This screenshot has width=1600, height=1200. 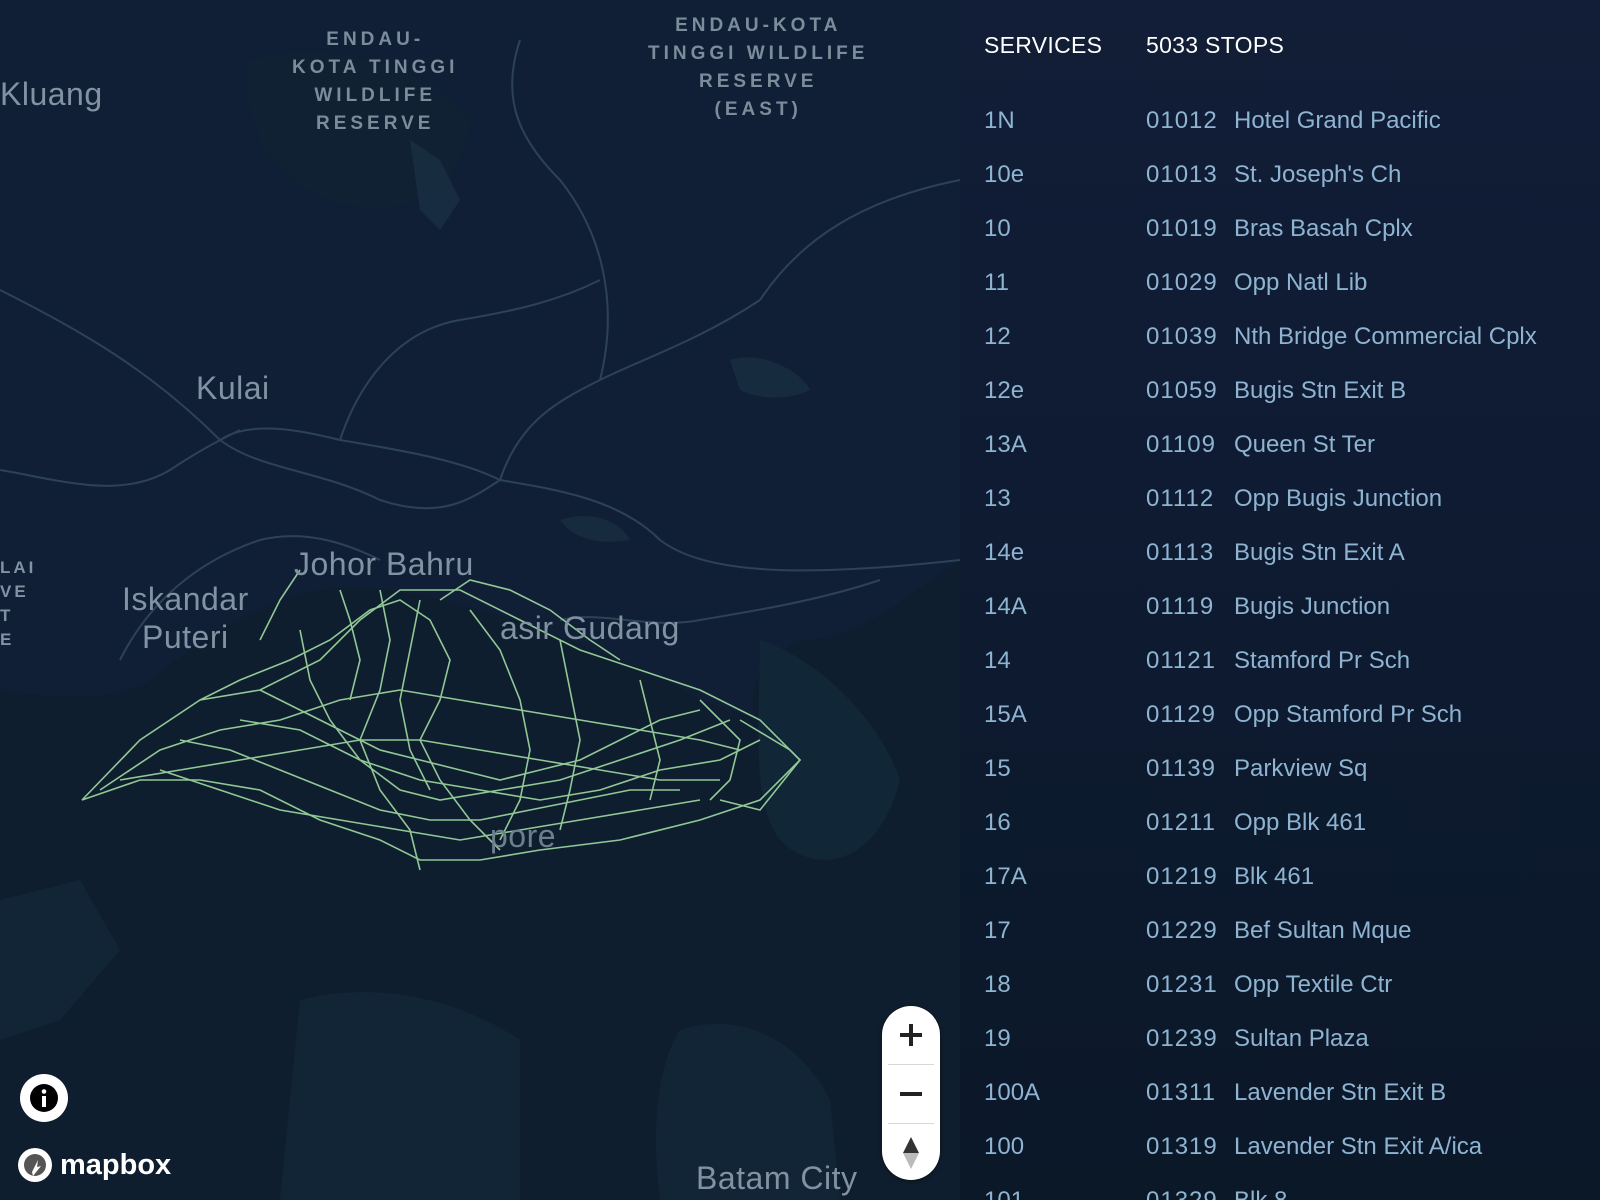 What do you see at coordinates (1182, 390) in the screenshot?
I see `stop-code: 01059` at bounding box center [1182, 390].